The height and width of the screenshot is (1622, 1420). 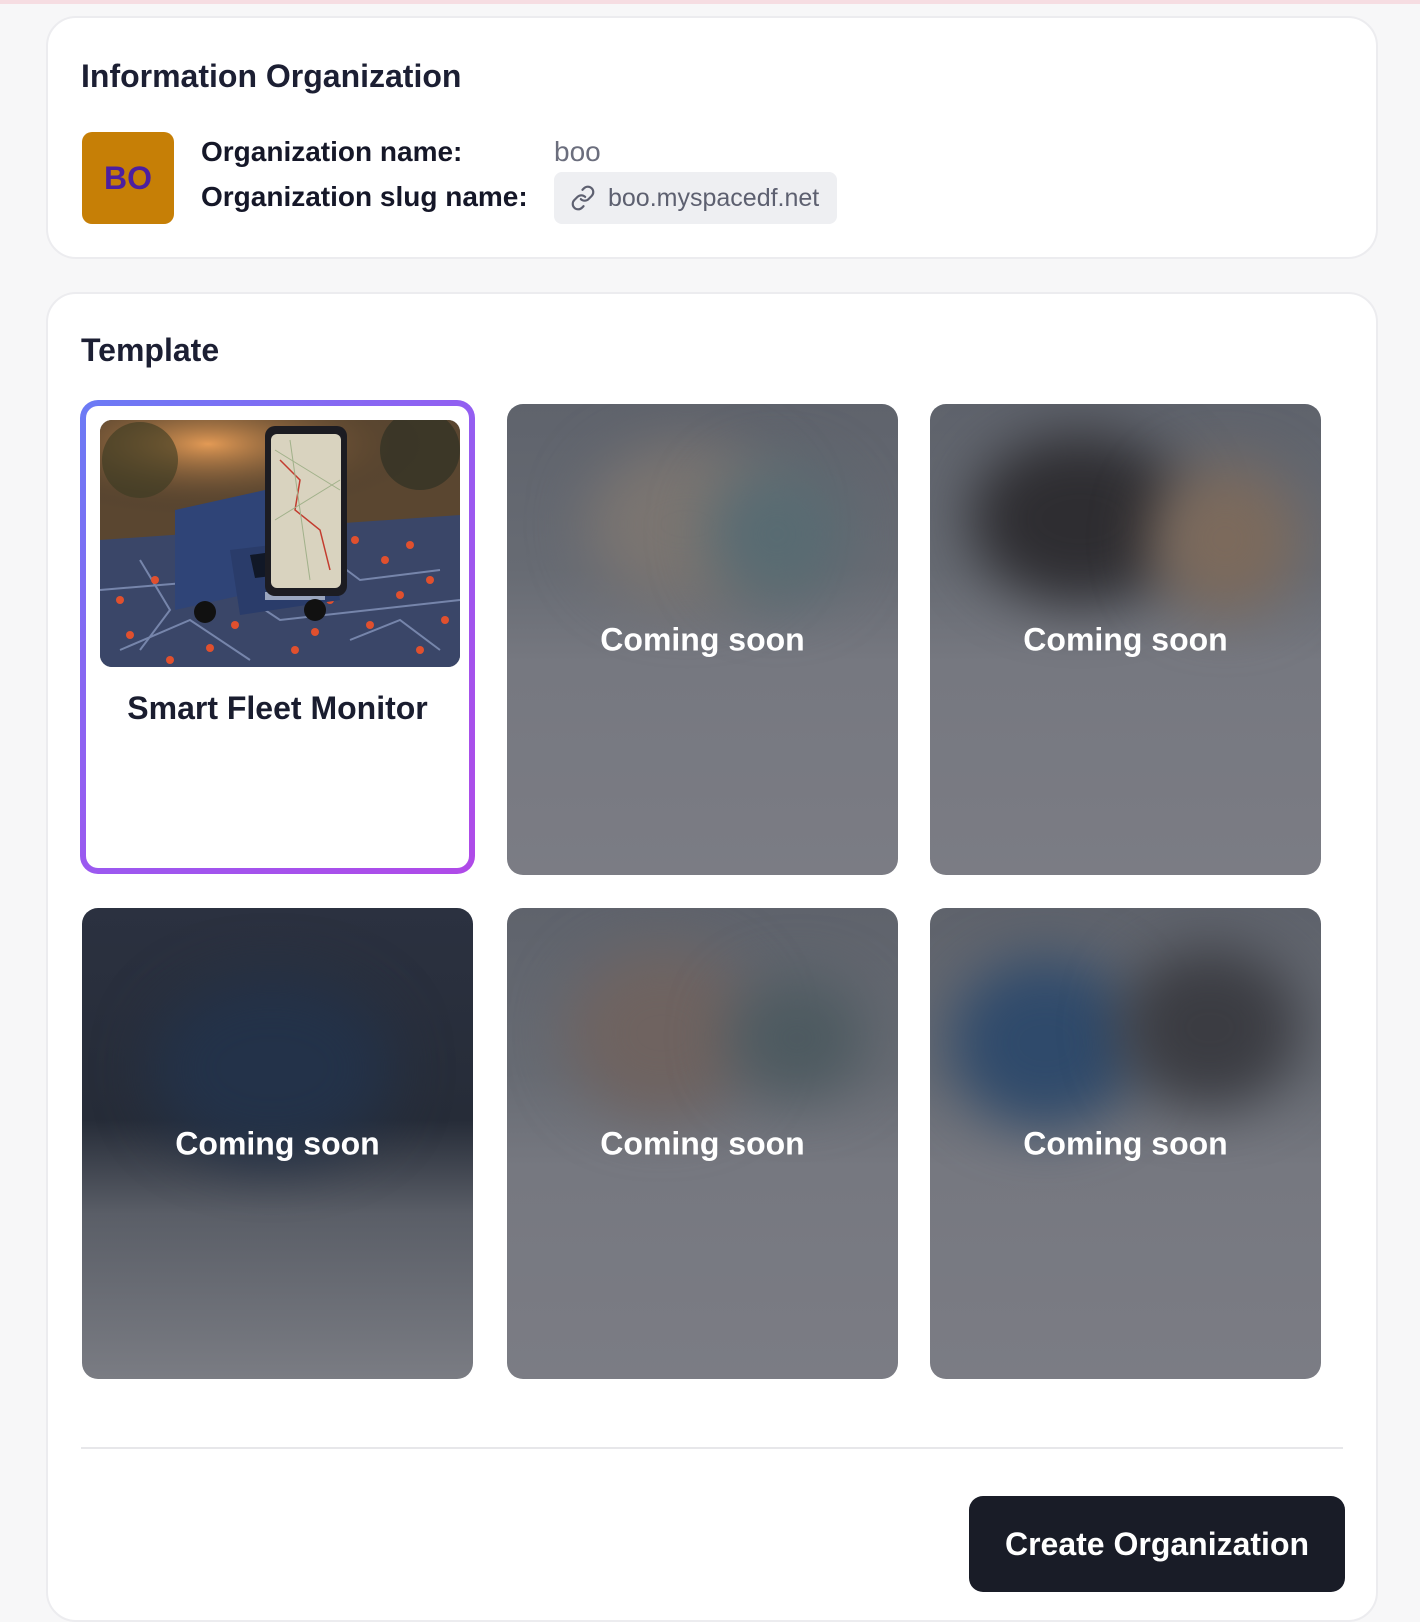 I want to click on smart-fleet-monitor-image, so click(x=280, y=543).